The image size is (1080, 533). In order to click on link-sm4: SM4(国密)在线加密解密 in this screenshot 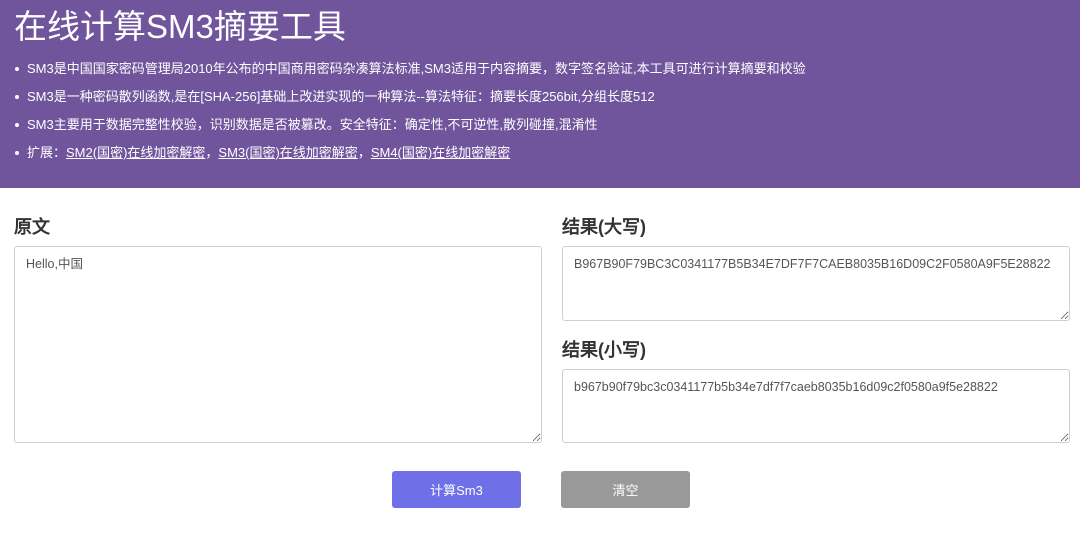, I will do `click(440, 152)`.